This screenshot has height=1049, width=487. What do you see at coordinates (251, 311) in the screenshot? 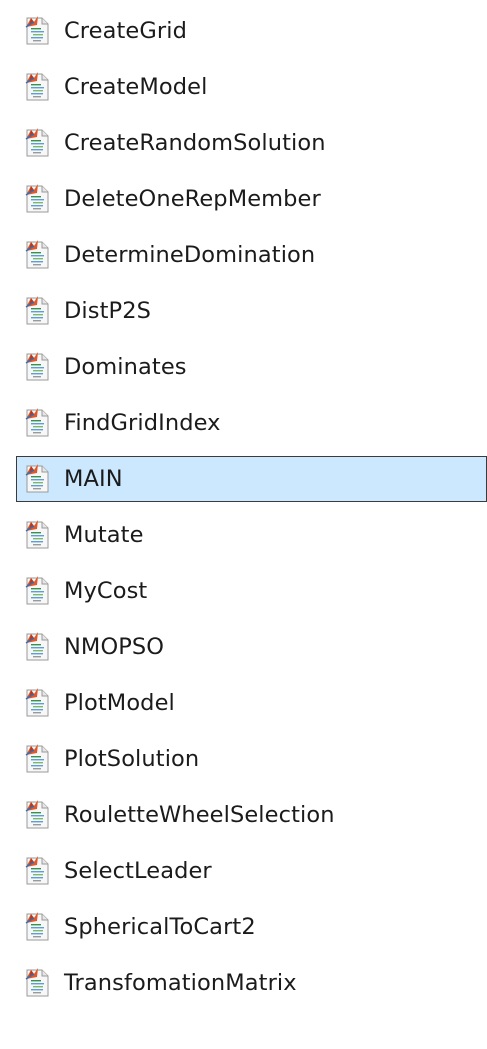
I see `file-item-5: DistP2S` at bounding box center [251, 311].